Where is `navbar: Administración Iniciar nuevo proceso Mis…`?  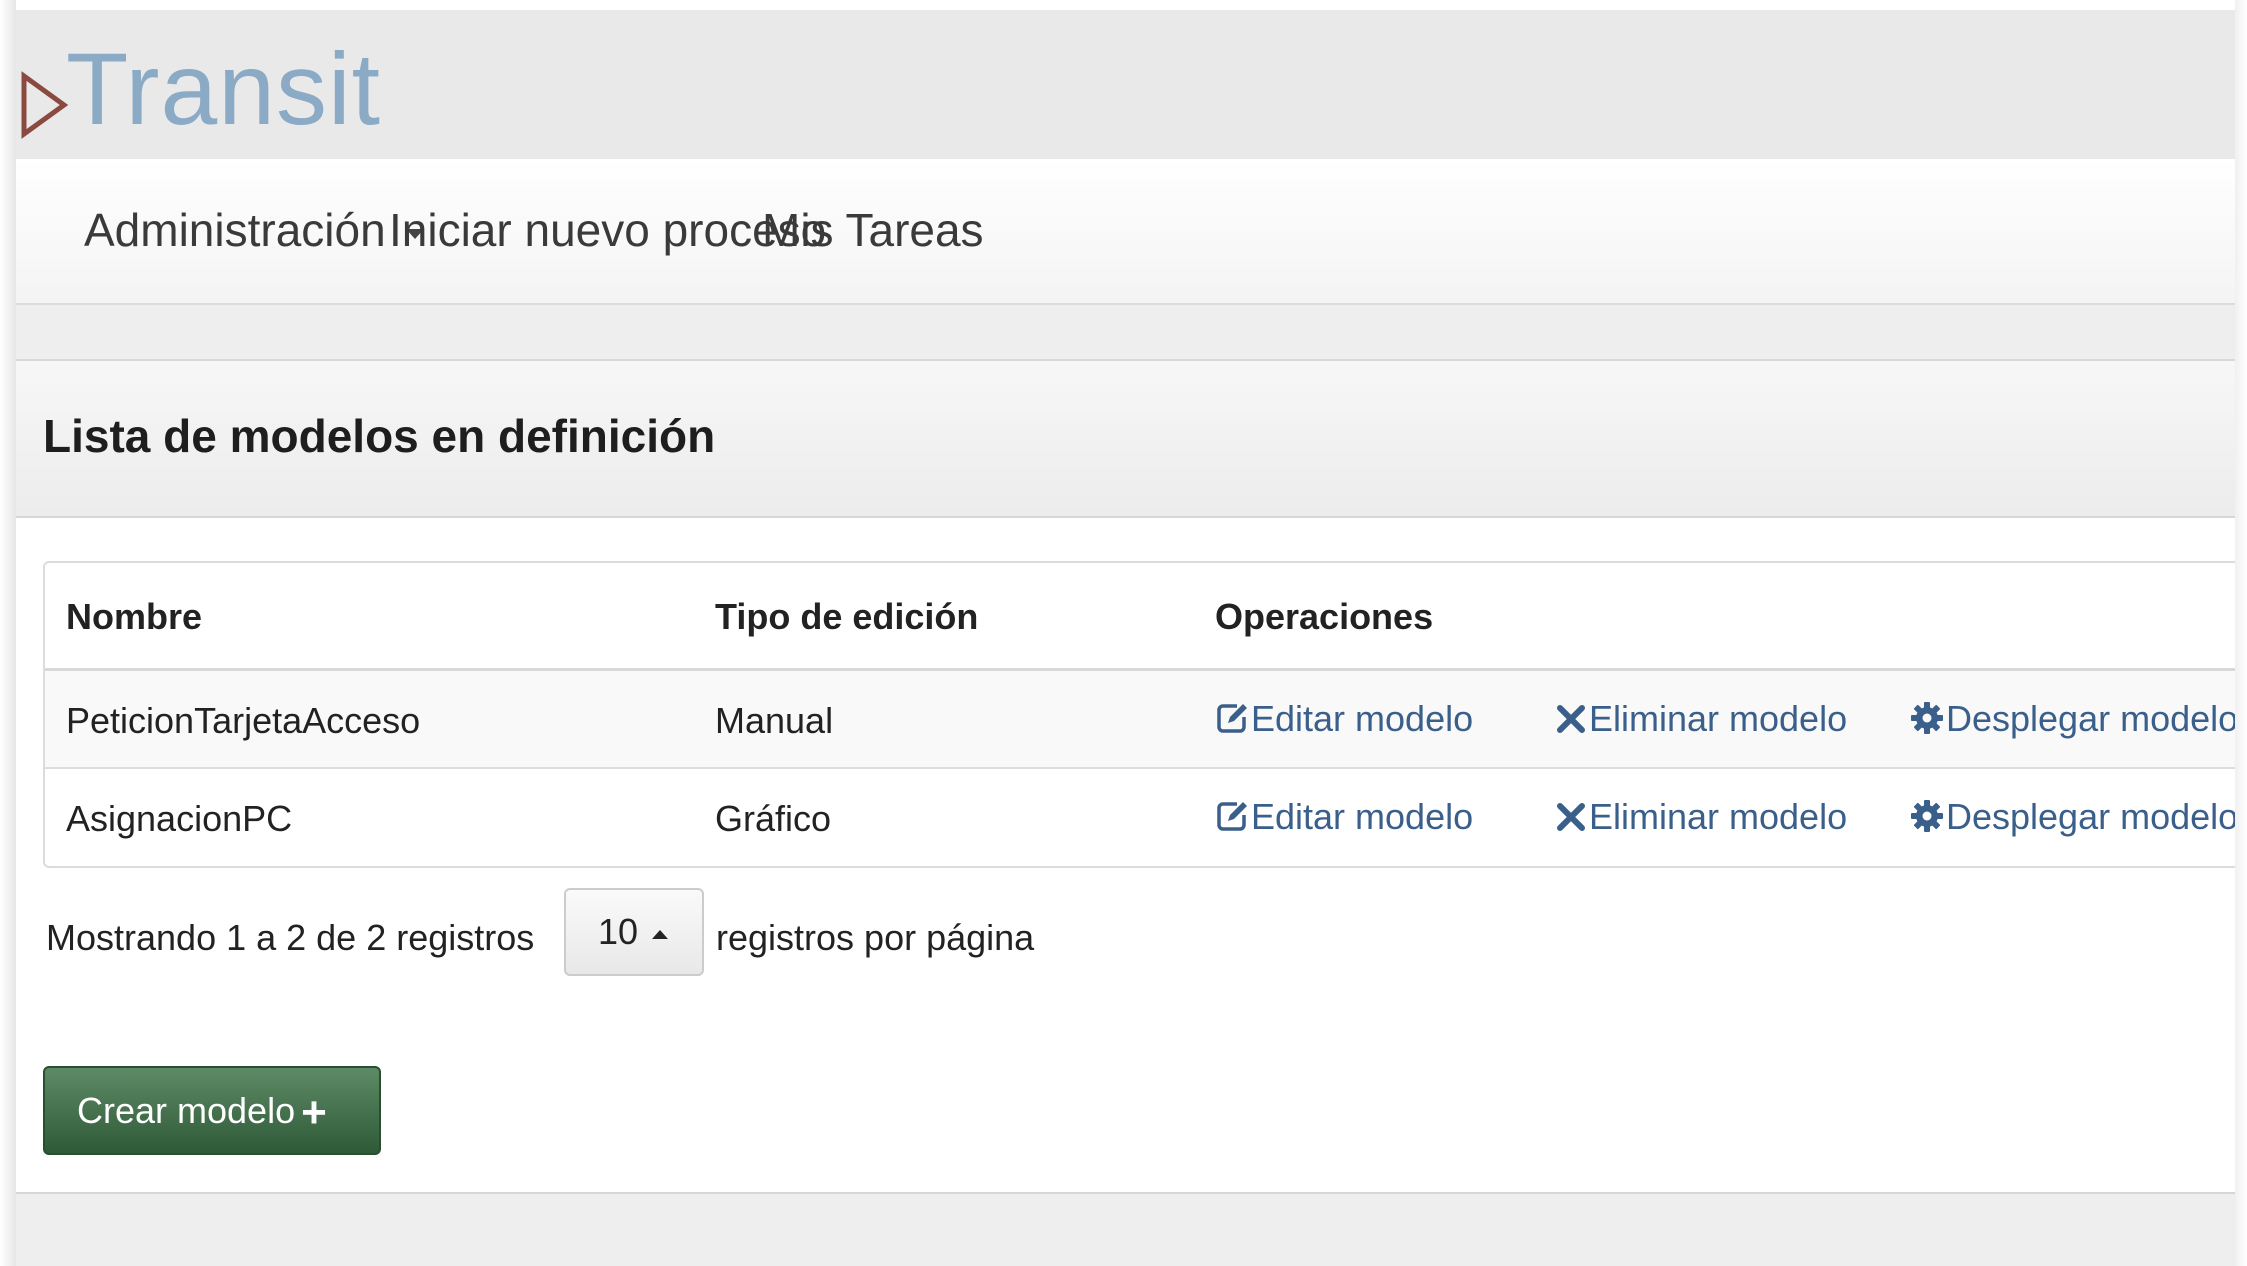
navbar: Administración Iniciar nuevo proceso Mis… is located at coordinates (1125, 232).